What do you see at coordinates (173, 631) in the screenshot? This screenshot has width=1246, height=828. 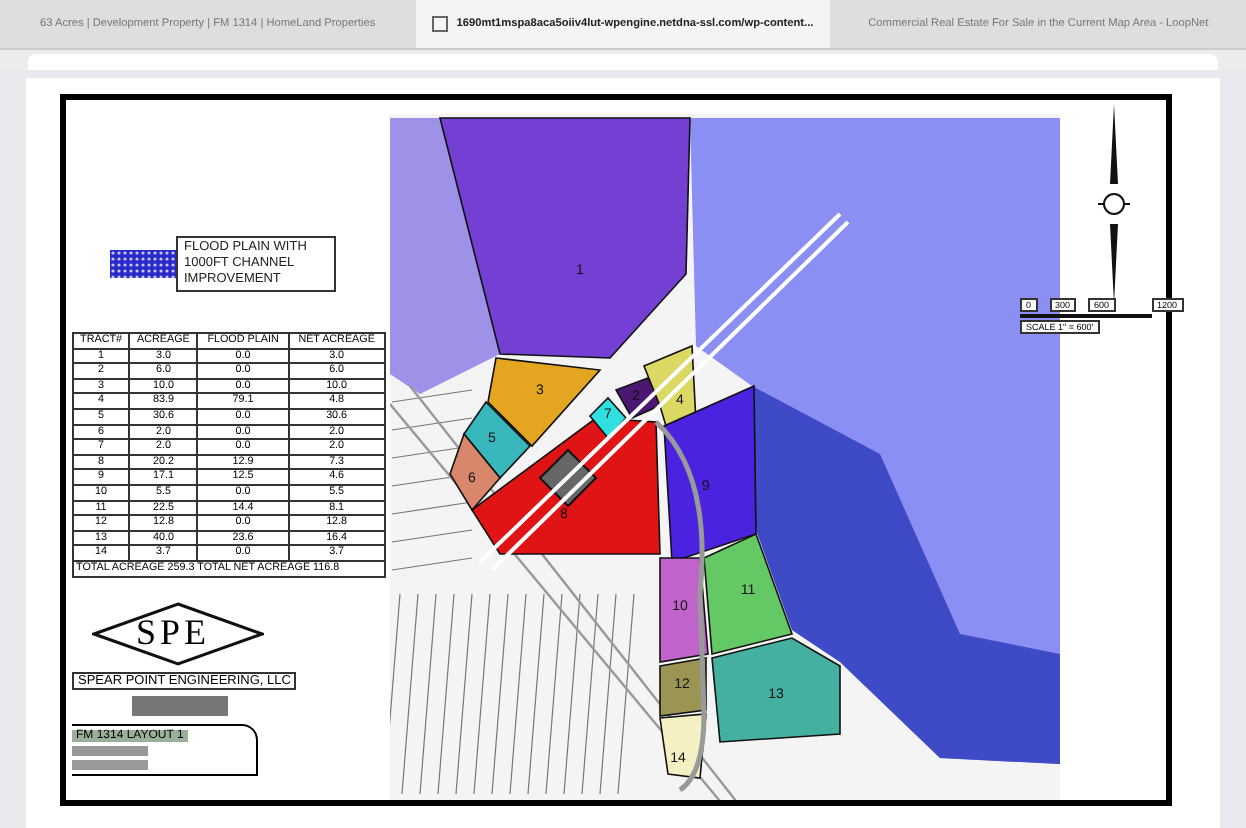 I see `logo-text: SPE` at bounding box center [173, 631].